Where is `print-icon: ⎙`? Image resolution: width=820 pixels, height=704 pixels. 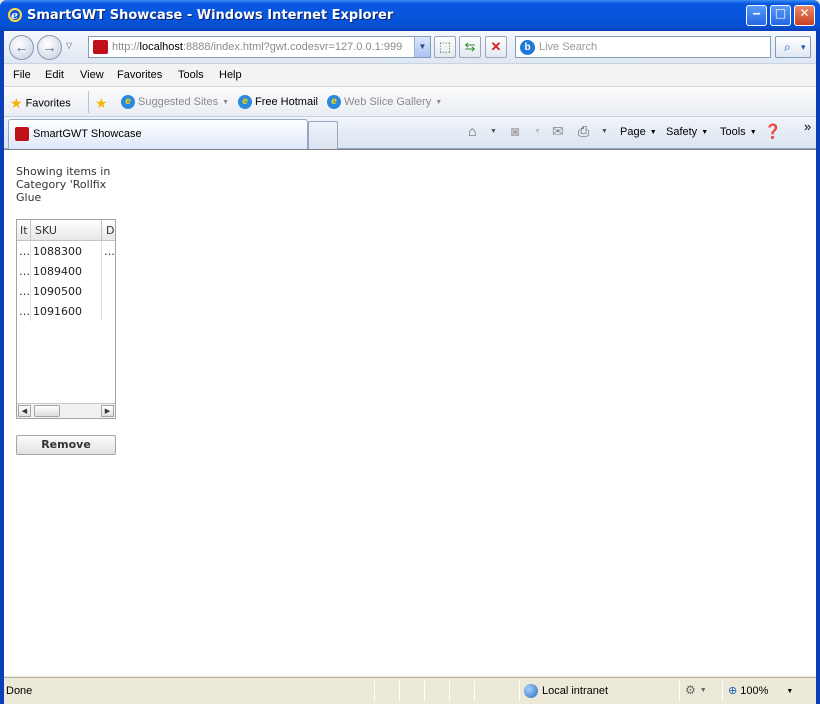 print-icon: ⎙ is located at coordinates (583, 131).